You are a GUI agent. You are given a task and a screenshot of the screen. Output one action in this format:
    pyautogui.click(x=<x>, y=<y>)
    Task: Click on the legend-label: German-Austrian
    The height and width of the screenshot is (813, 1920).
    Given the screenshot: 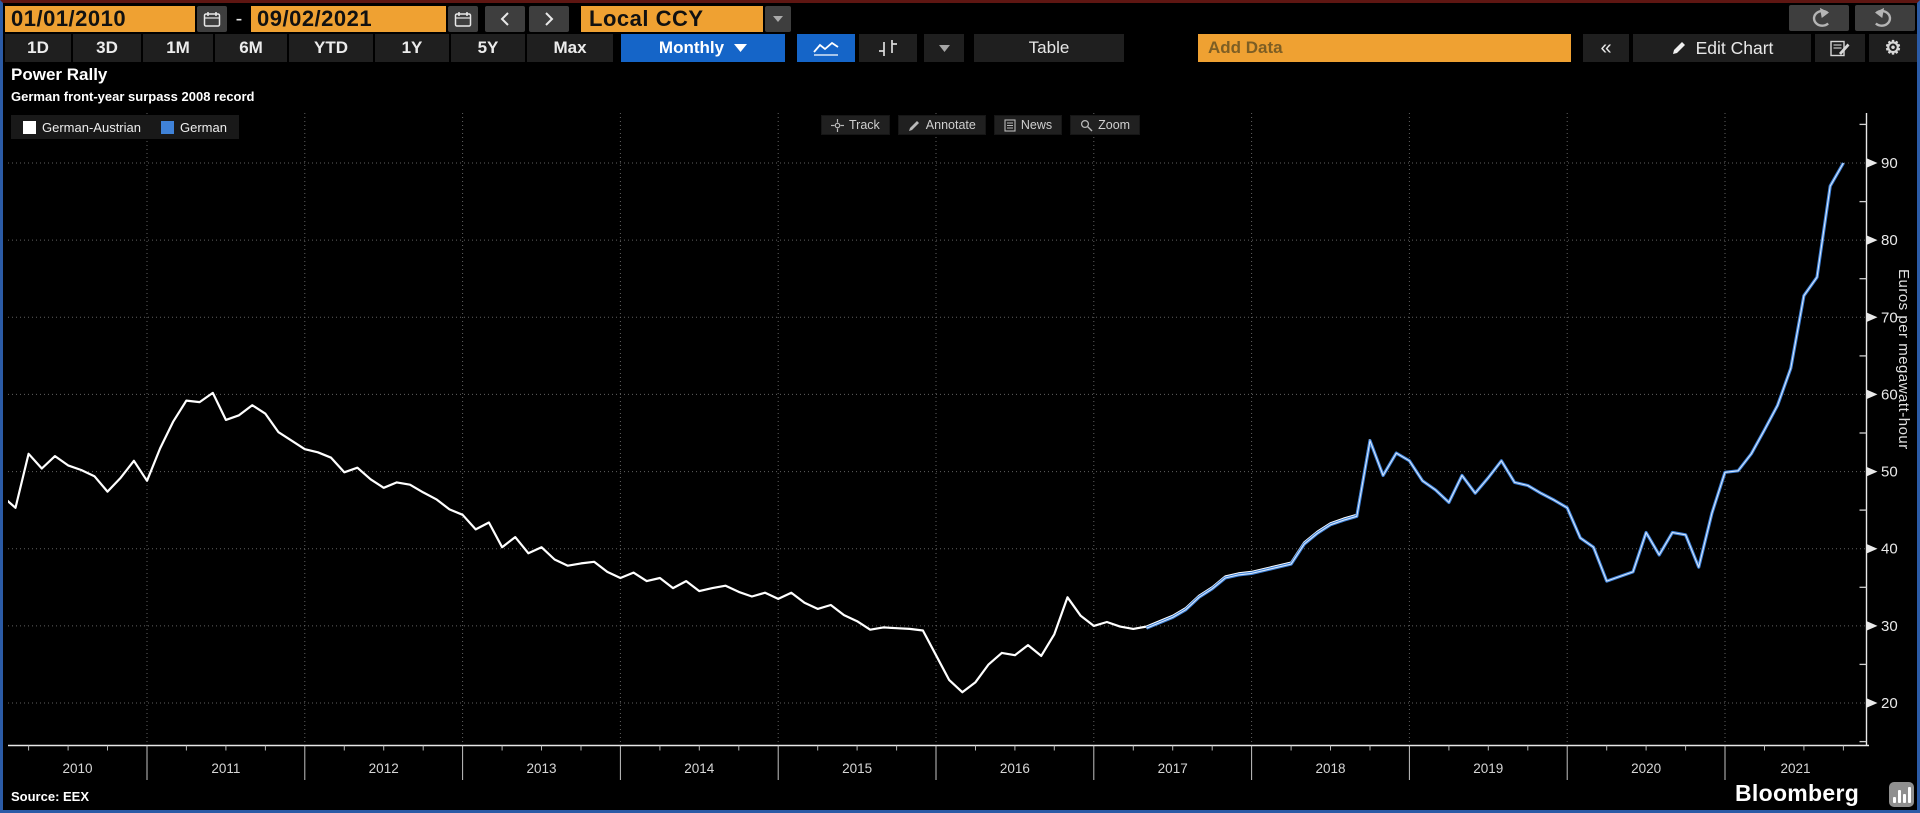 What is the action you would take?
    pyautogui.click(x=91, y=127)
    